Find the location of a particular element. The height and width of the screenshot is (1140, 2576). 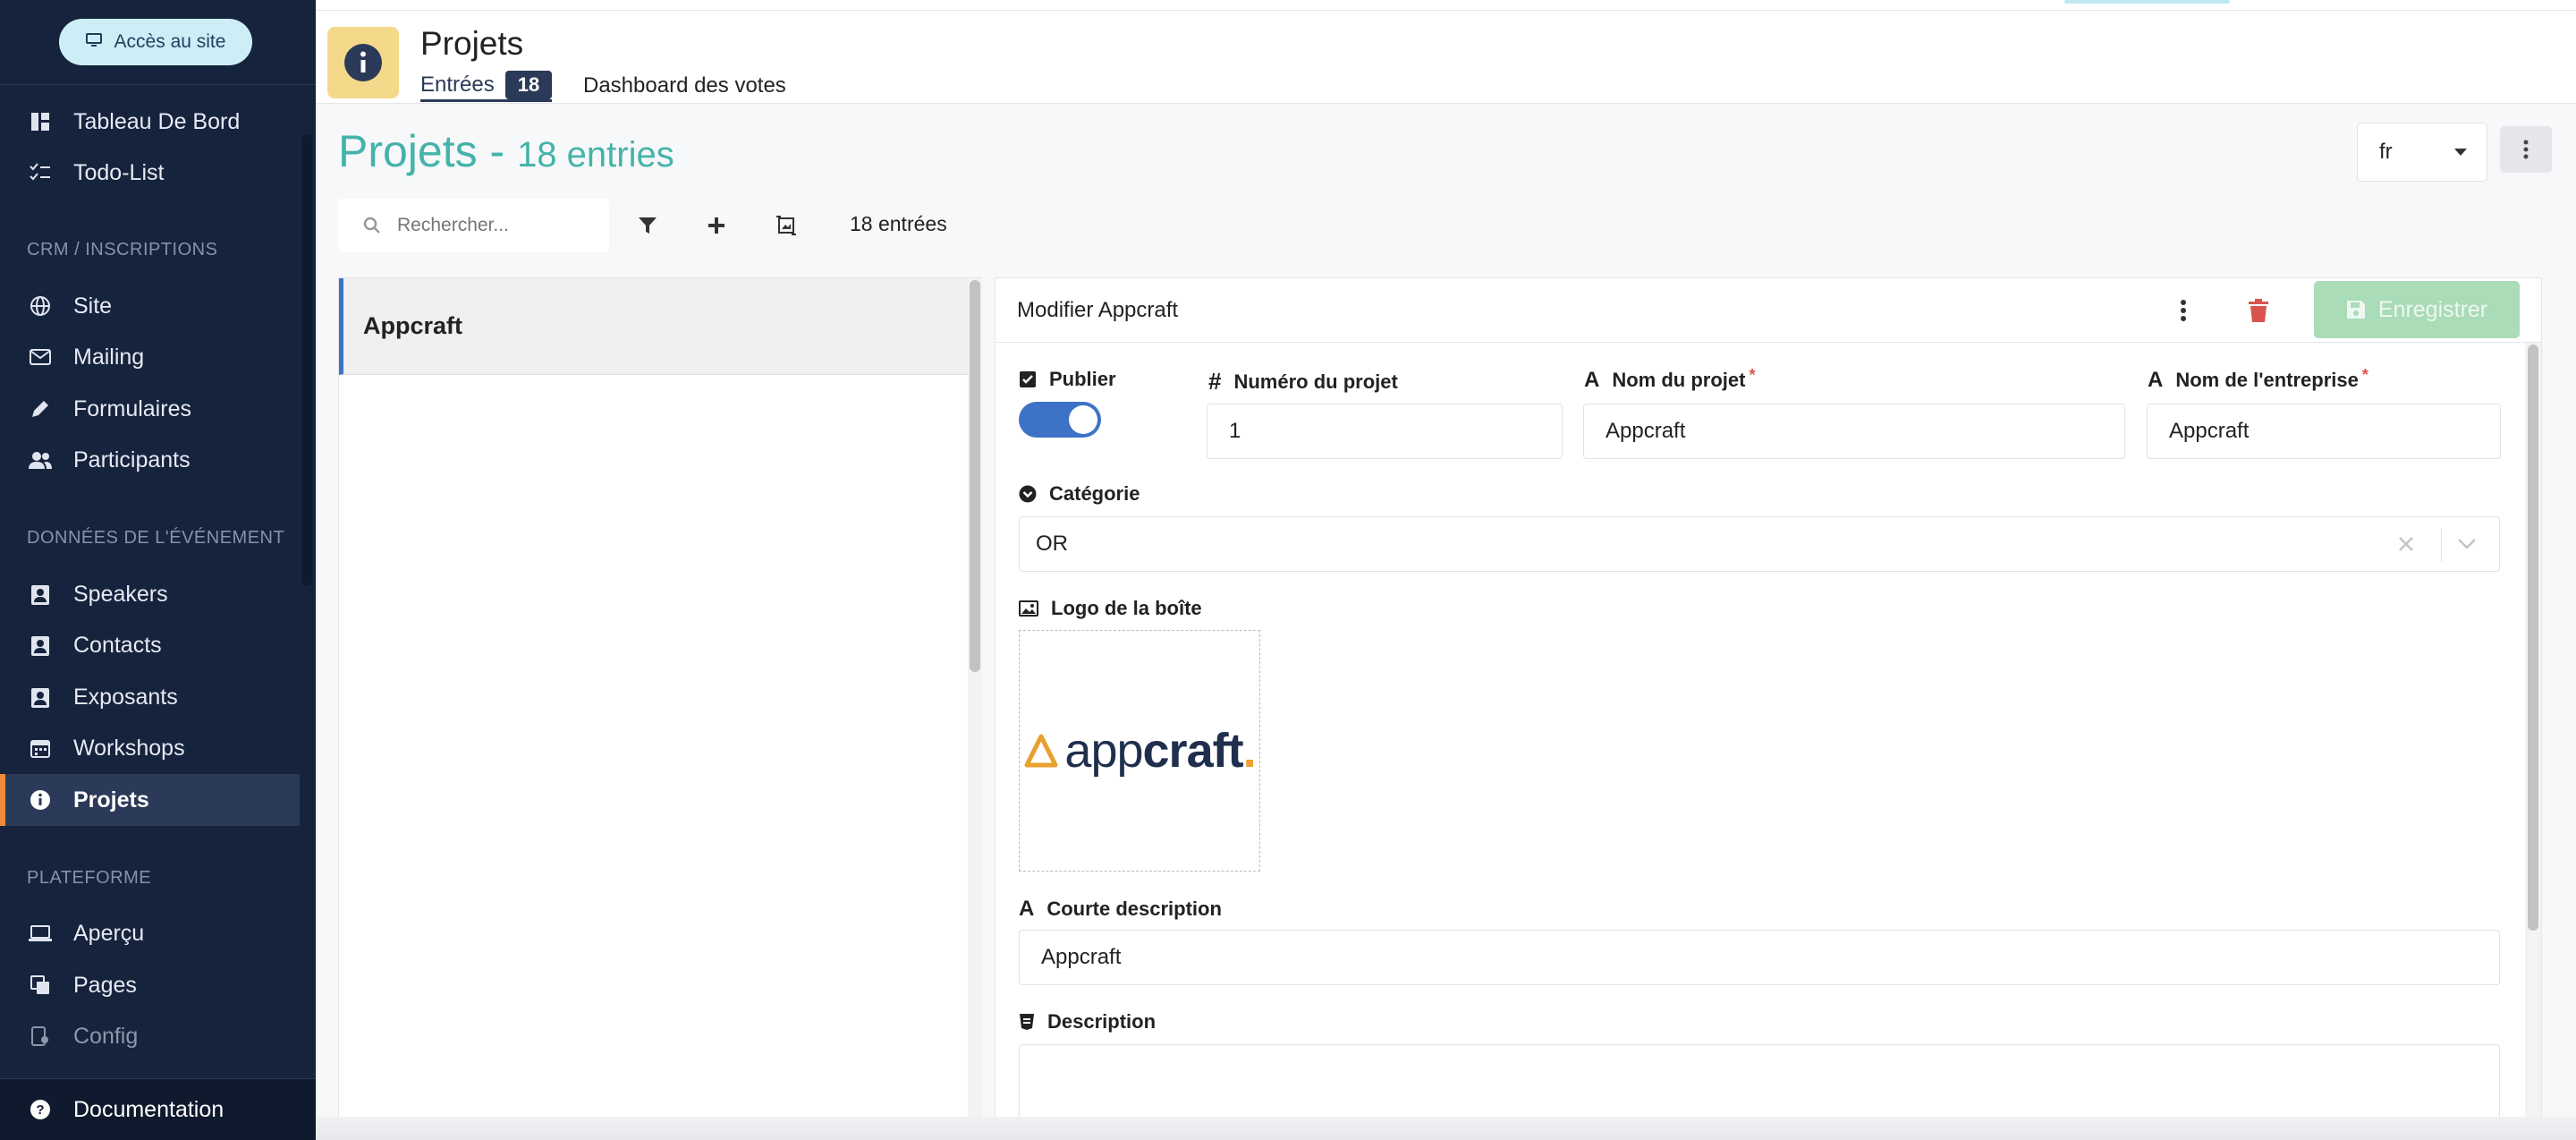

company-name-label: A Nom de l'entreprise * is located at coordinates (2258, 379).